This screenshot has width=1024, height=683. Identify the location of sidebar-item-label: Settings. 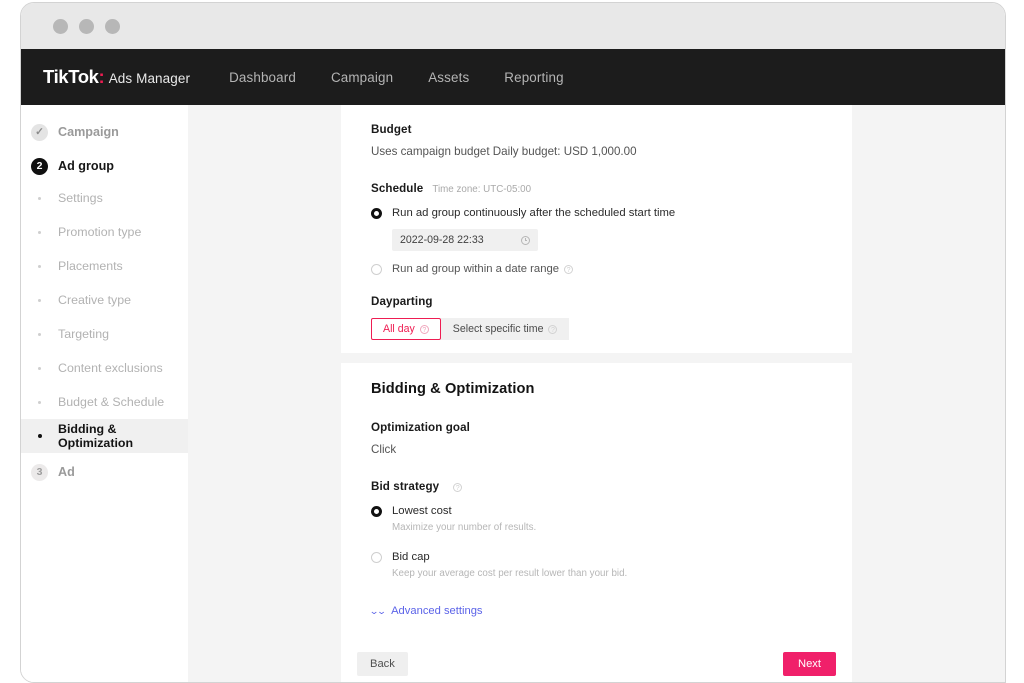
(80, 198).